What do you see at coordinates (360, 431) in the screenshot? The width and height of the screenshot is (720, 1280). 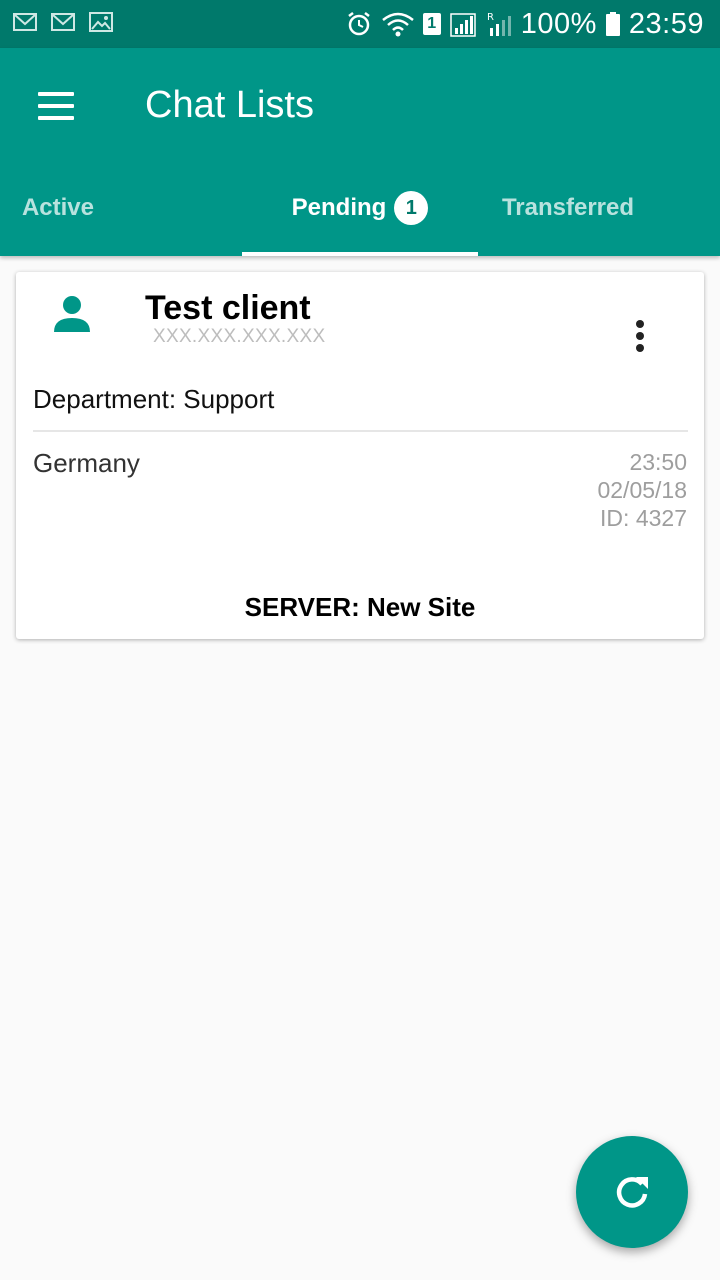 I see `divider` at bounding box center [360, 431].